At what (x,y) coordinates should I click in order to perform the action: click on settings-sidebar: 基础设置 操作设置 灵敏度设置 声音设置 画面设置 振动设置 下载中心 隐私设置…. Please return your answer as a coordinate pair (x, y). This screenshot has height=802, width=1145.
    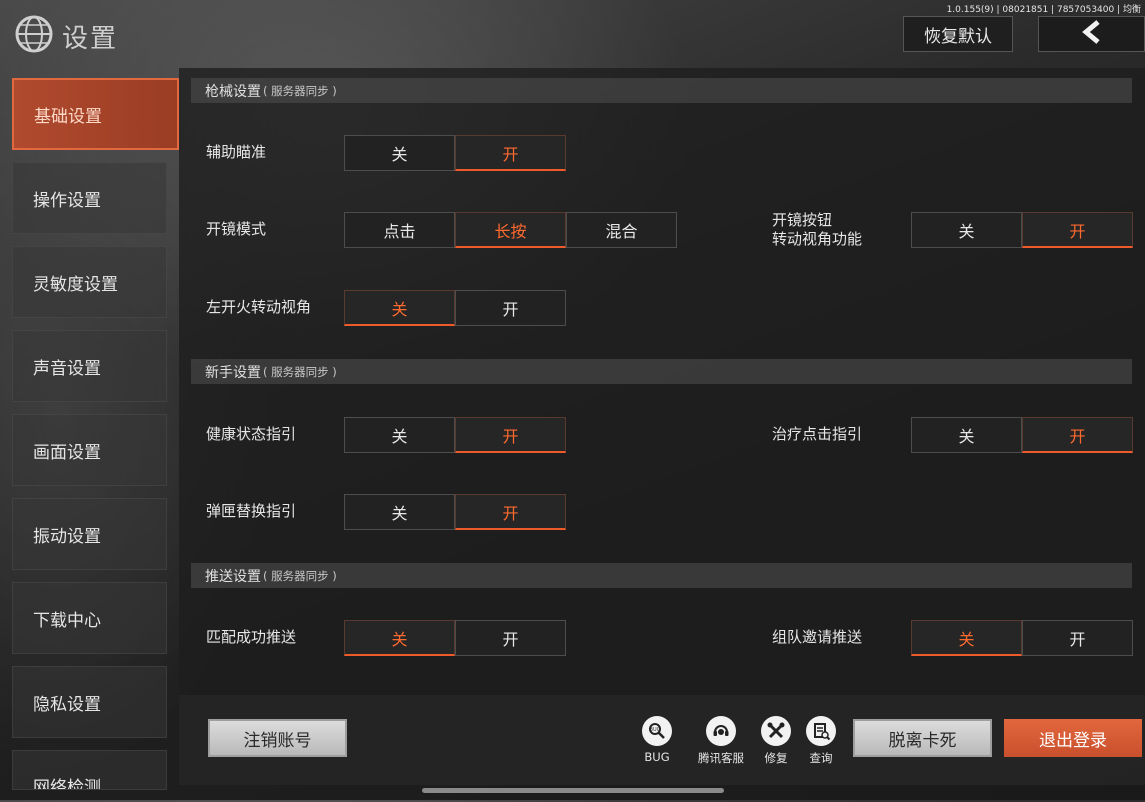
    Looking at the image, I should click on (95, 440).